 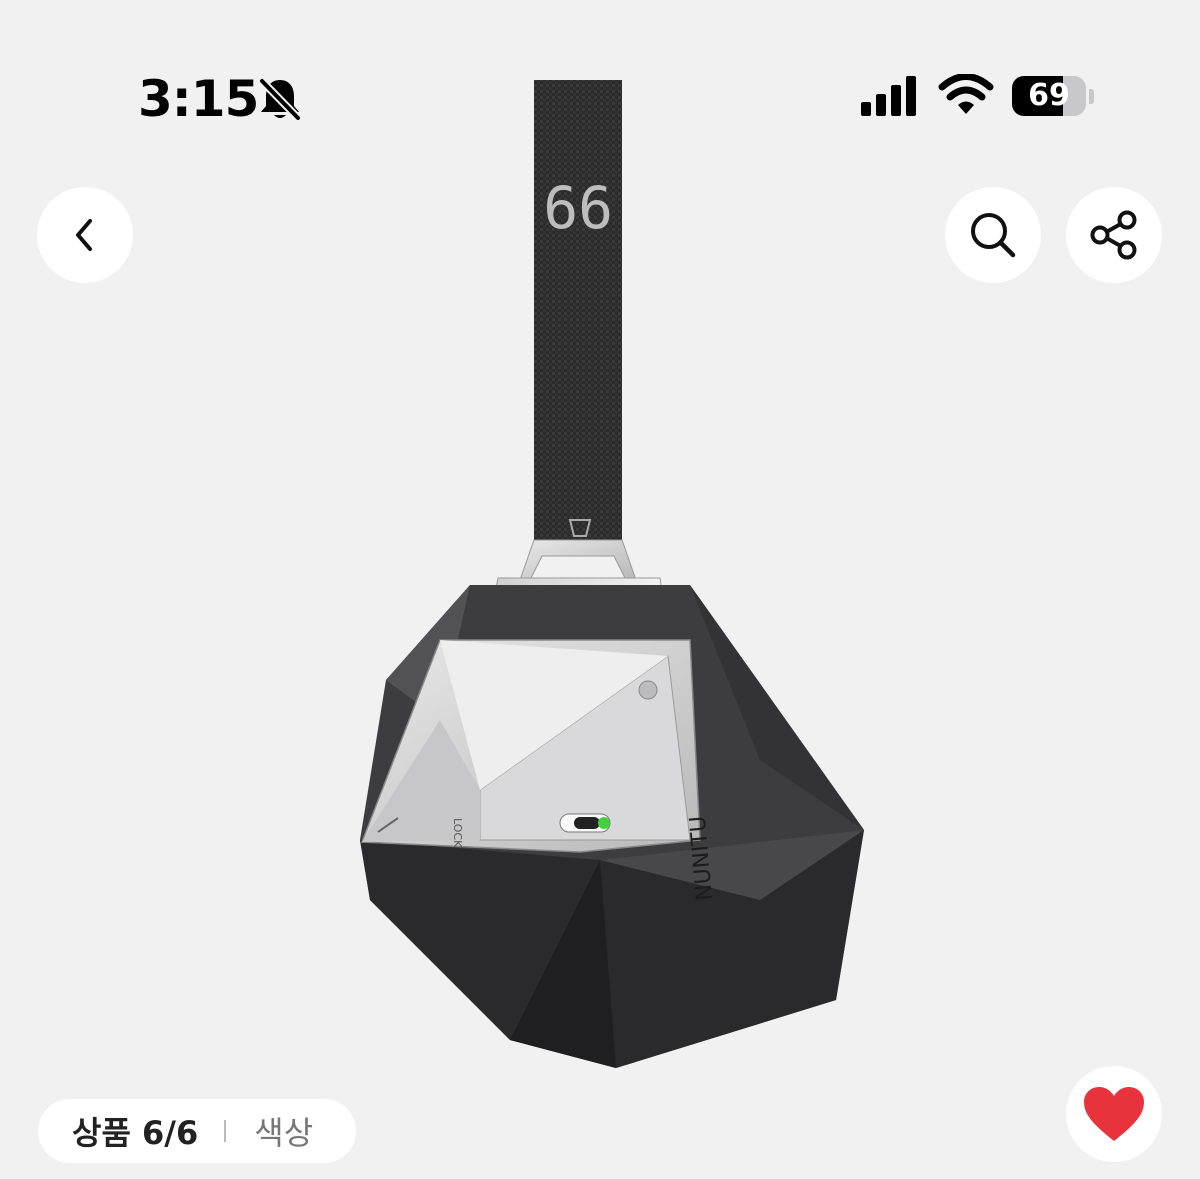 What do you see at coordinates (966, 94) in the screenshot?
I see `wifi-icon` at bounding box center [966, 94].